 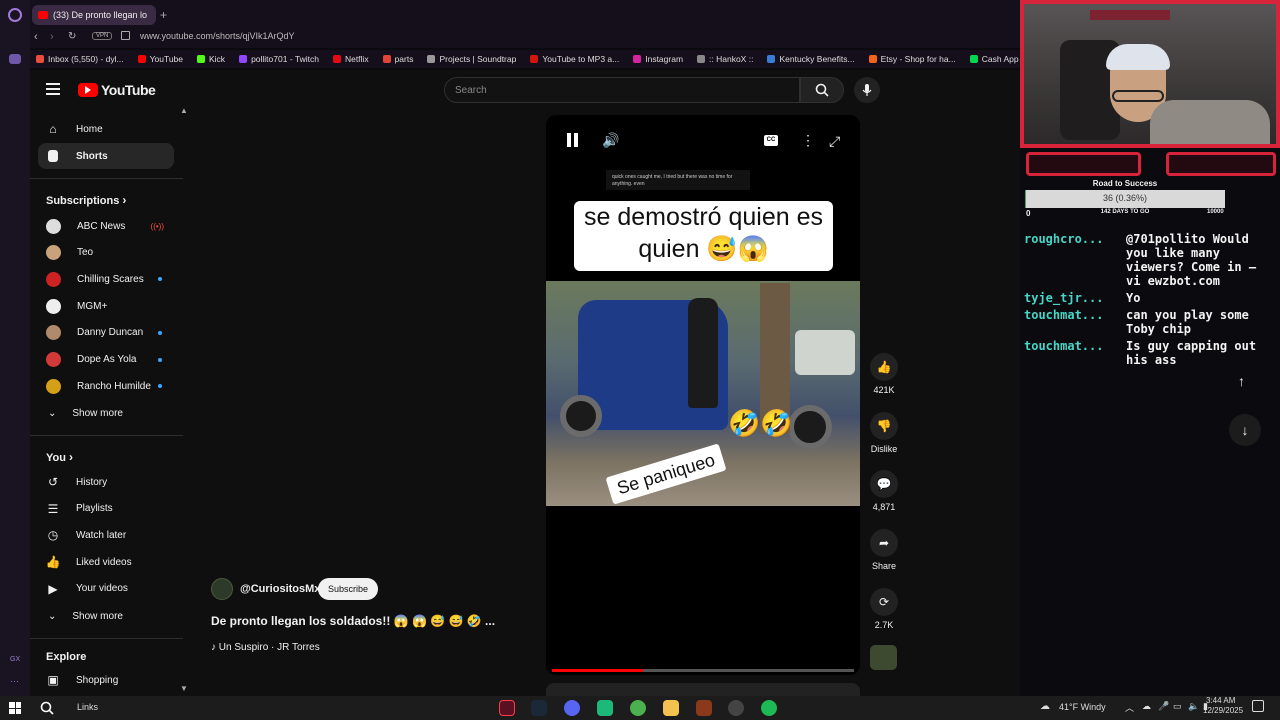 What do you see at coordinates (471, 59) in the screenshot?
I see `bookmark-item: Projects | Soundtrap` at bounding box center [471, 59].